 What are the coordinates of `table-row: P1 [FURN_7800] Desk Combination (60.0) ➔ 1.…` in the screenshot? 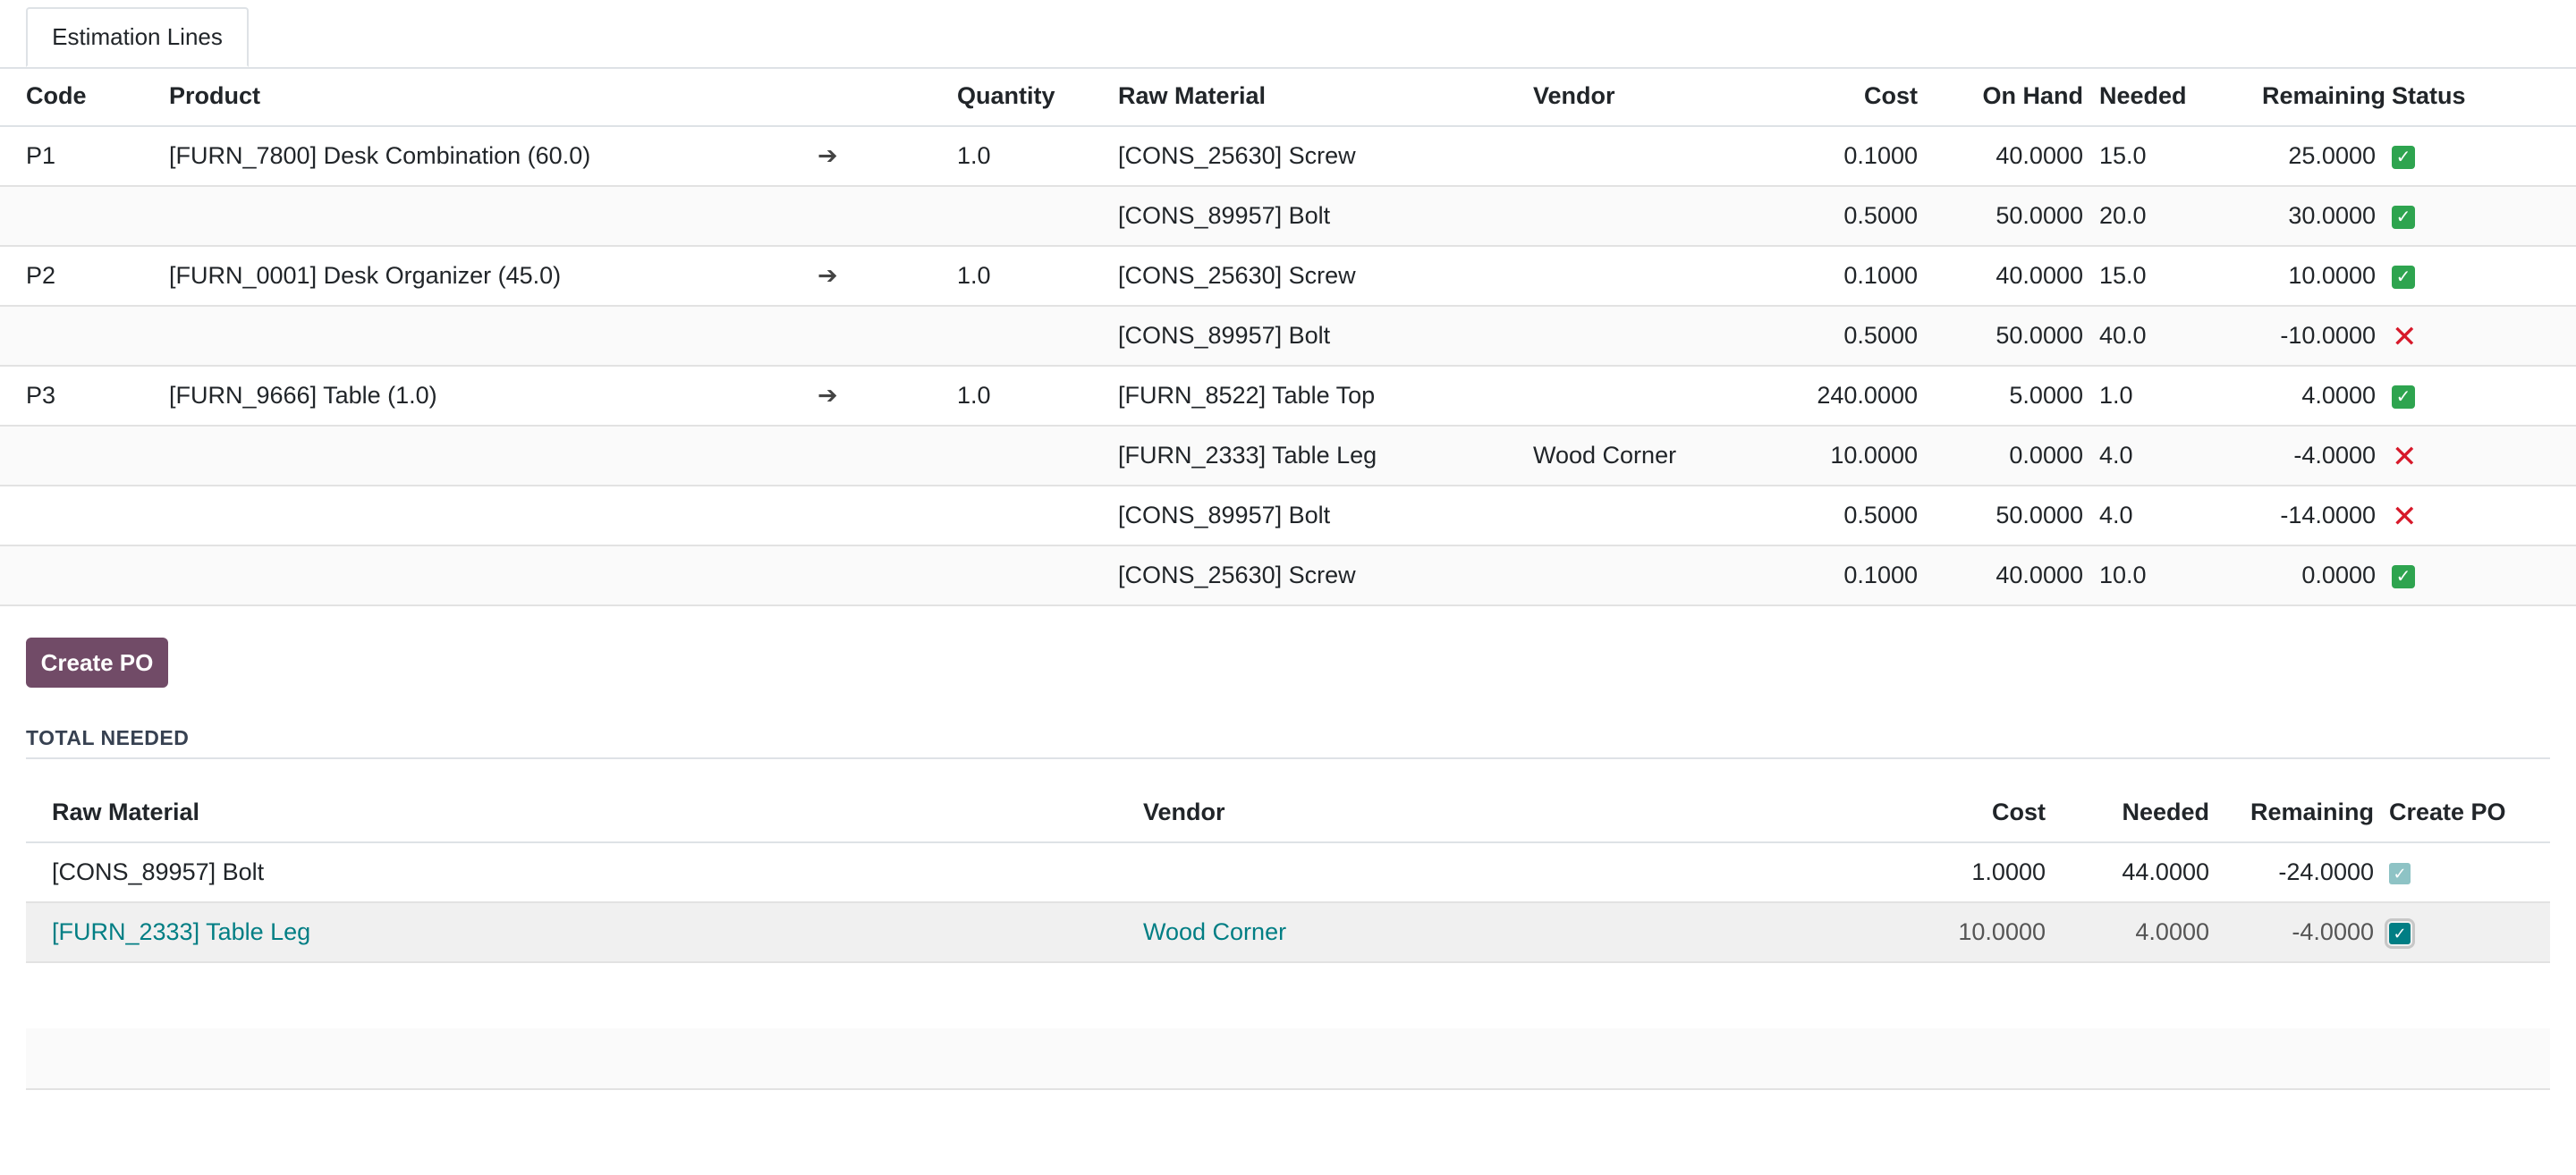 It's located at (1288, 156).